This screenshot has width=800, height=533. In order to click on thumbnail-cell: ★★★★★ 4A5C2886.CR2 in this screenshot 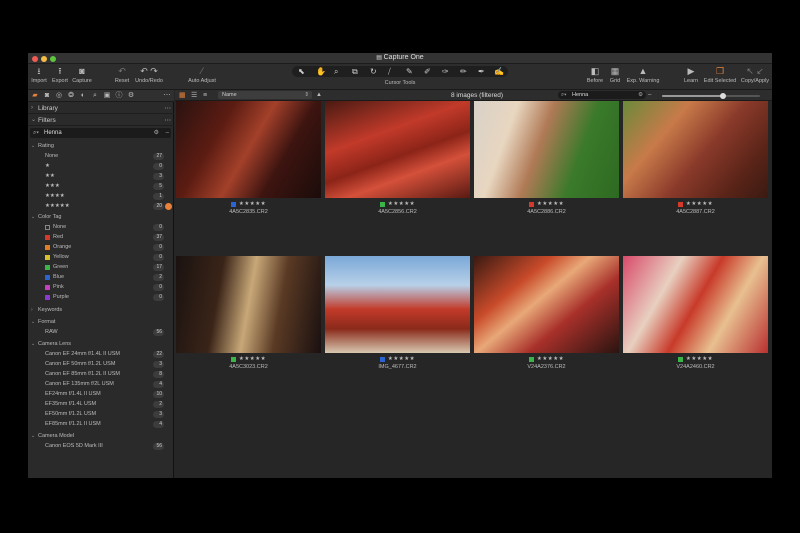, I will do `click(546, 163)`.